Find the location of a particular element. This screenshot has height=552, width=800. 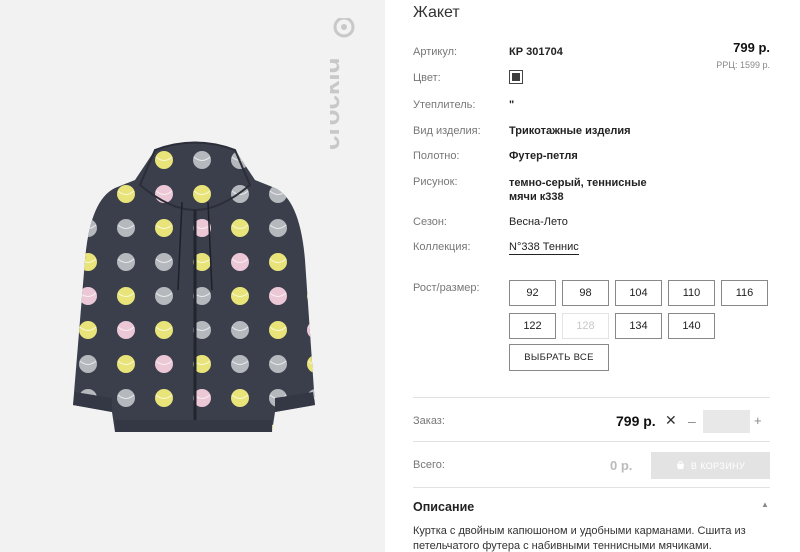

order-price: 799 р. is located at coordinates (636, 421).